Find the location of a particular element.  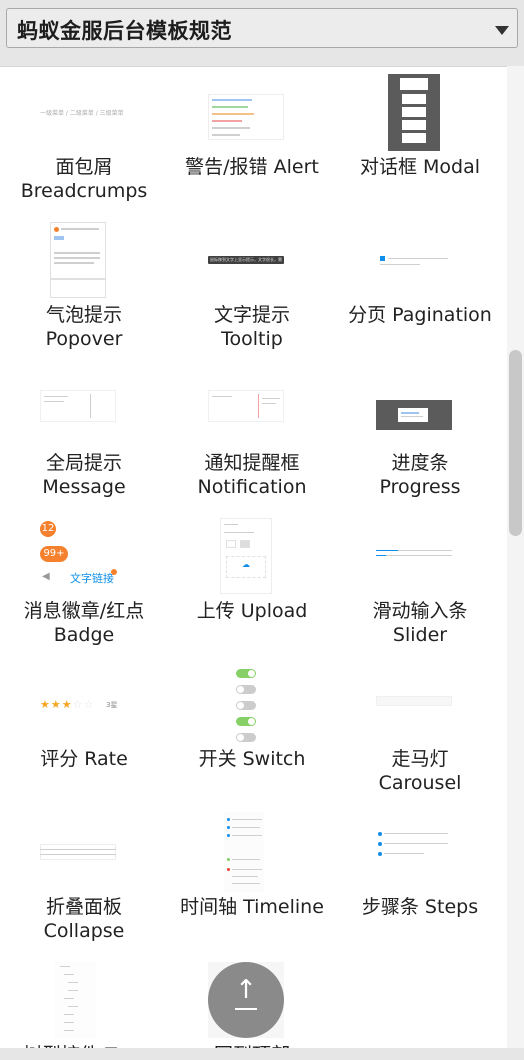

component-label-line1: 文字提示 is located at coordinates (251, 315).